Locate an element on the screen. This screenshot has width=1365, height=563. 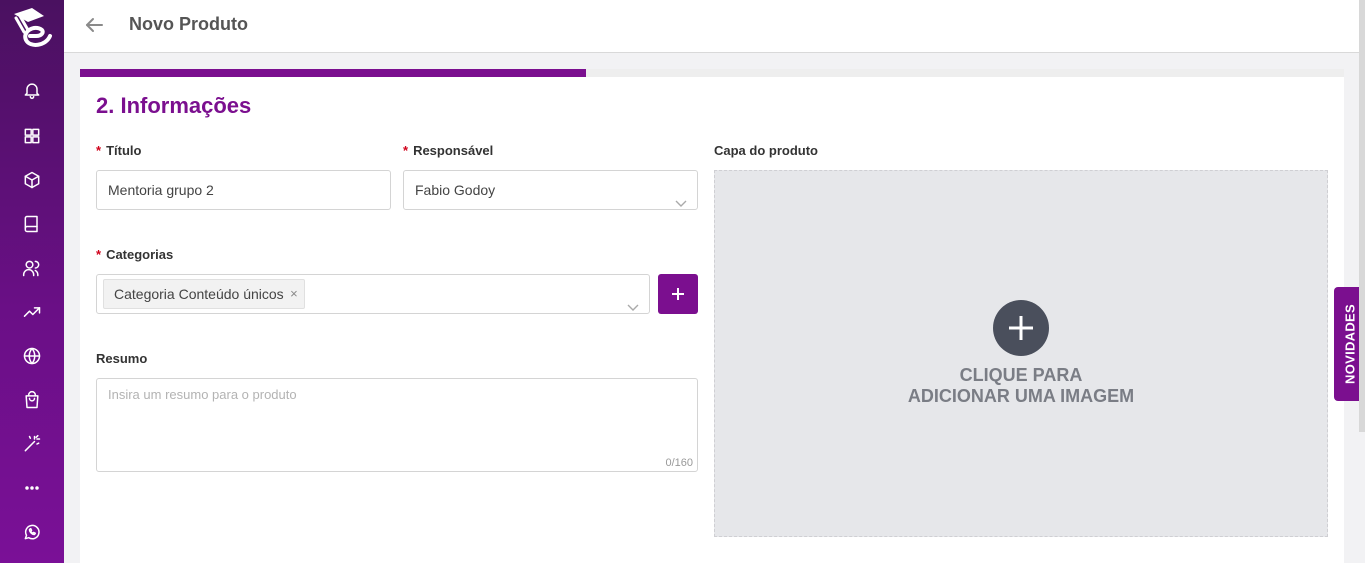
cover-label: Capa do produto is located at coordinates (766, 150).